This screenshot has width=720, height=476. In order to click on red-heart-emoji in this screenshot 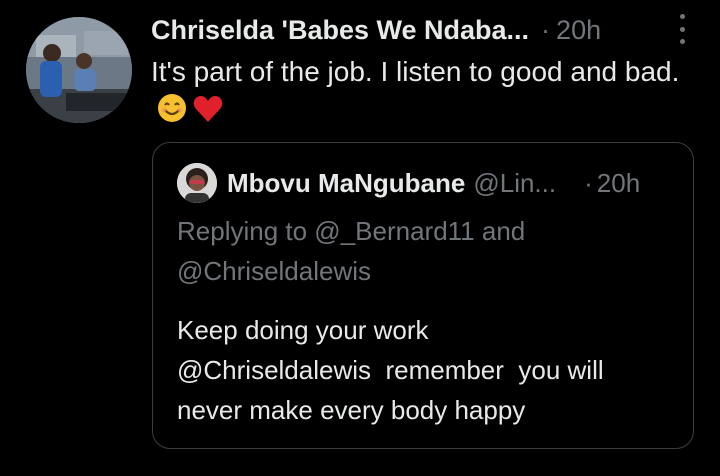, I will do `click(208, 114)`.